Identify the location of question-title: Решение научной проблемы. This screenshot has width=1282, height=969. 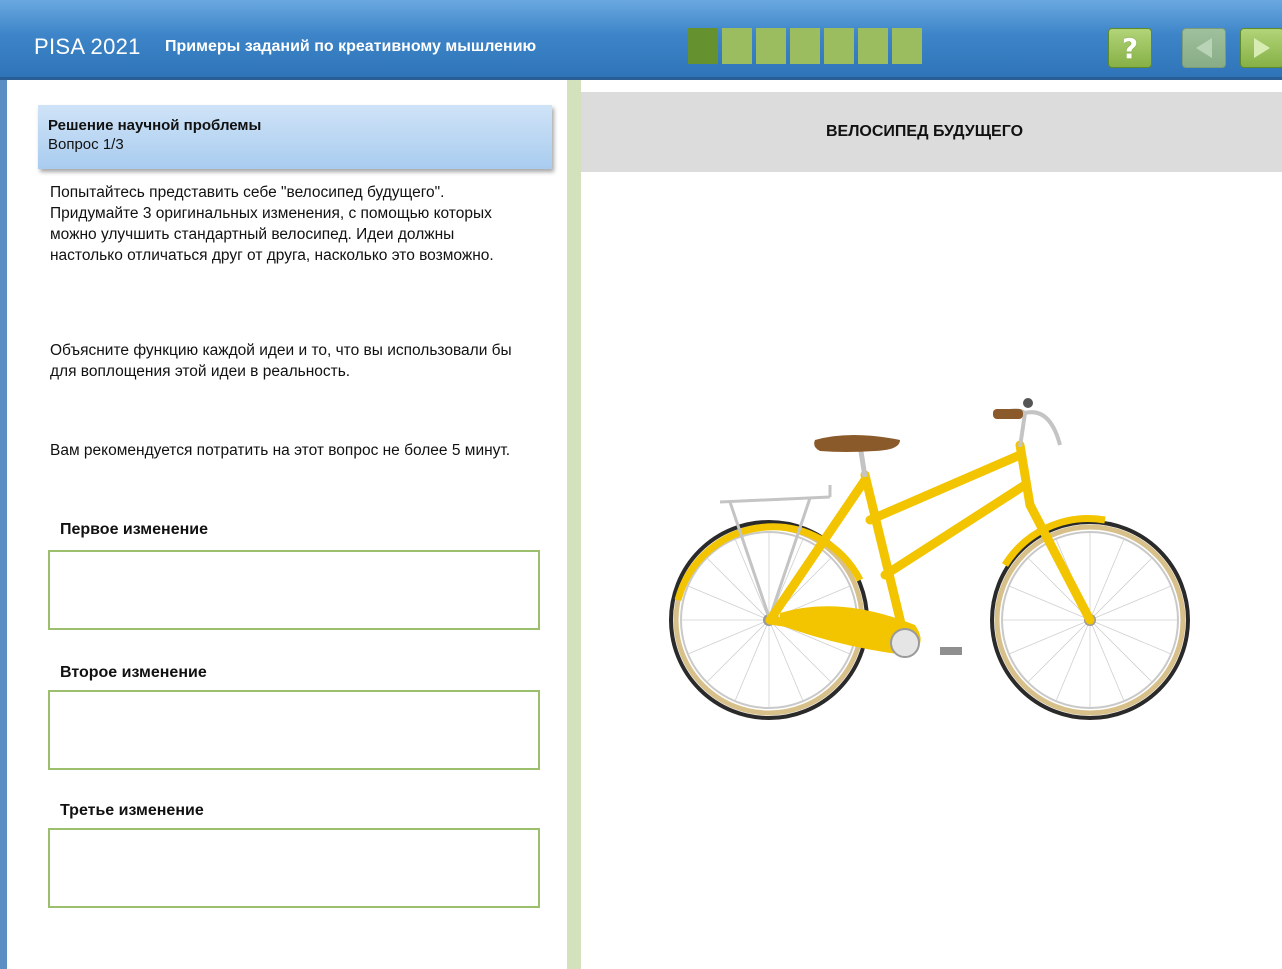
(155, 125).